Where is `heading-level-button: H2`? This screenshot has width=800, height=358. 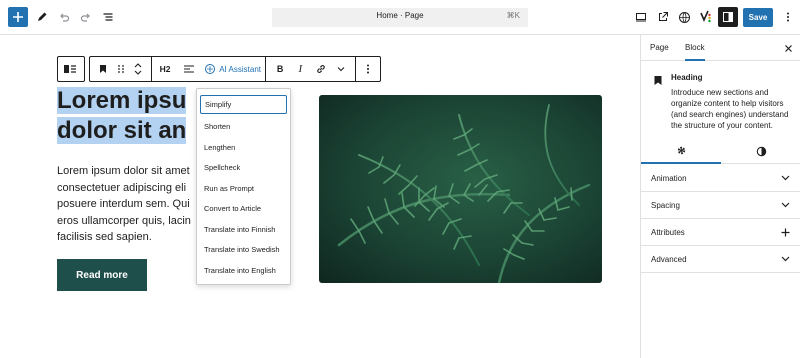 heading-level-button: H2 is located at coordinates (165, 69).